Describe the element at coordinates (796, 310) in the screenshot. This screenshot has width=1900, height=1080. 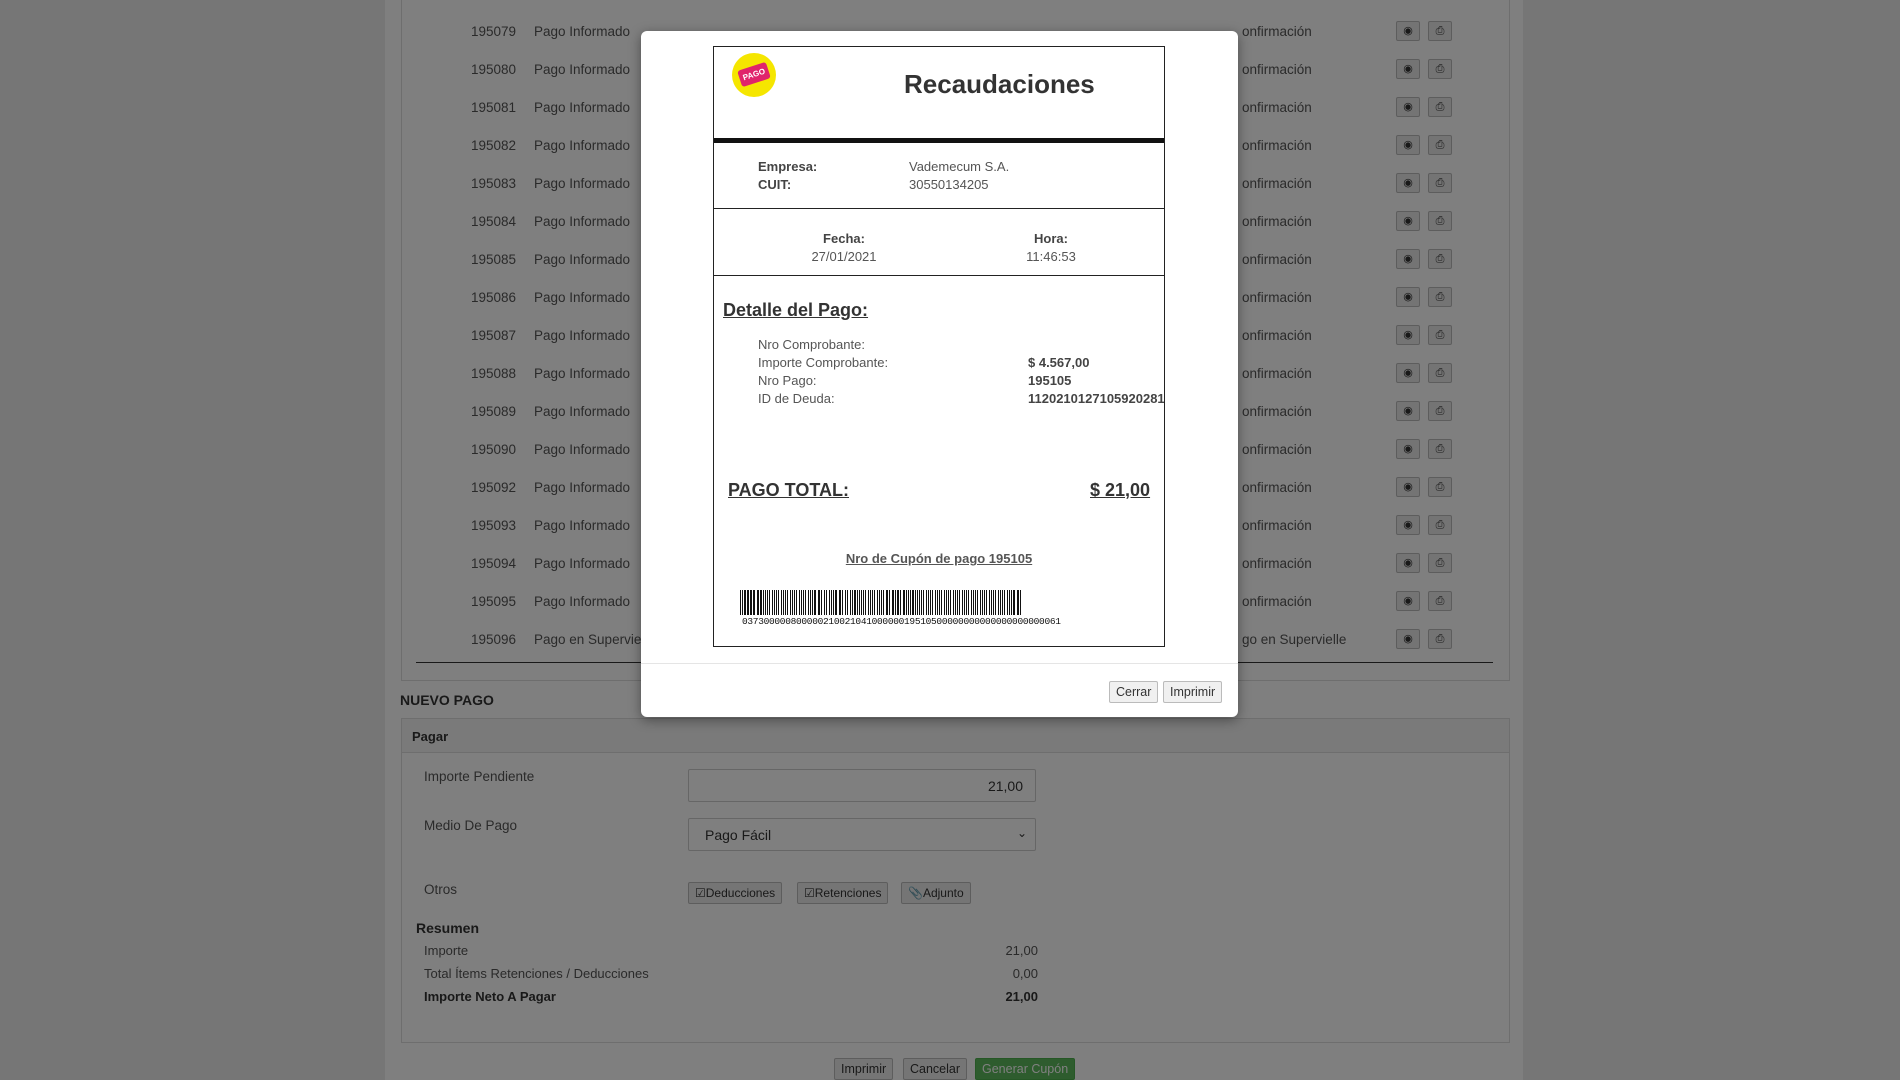
I see `detalle-title: Detalle del Pago:` at that location.